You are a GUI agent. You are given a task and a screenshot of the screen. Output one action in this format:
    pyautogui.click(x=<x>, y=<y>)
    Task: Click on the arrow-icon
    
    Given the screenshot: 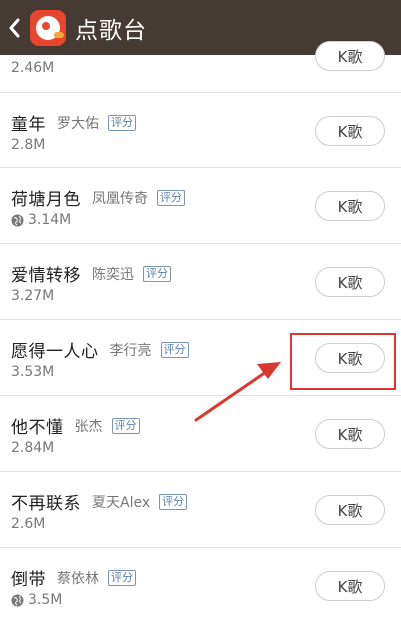 What is the action you would take?
    pyautogui.click(x=237, y=392)
    